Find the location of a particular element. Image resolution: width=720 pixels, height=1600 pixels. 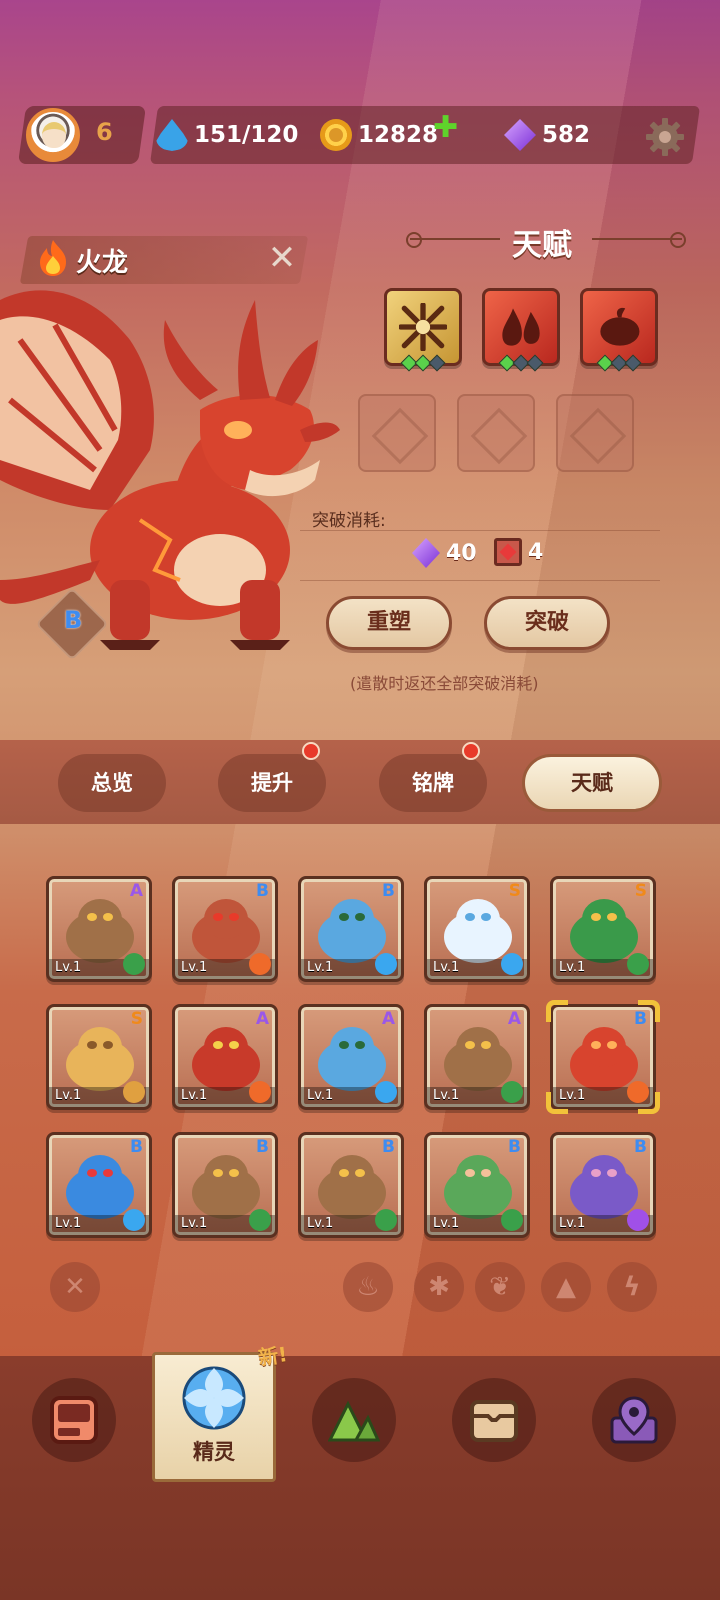

map-pin-icon is located at coordinates (634, 1420).